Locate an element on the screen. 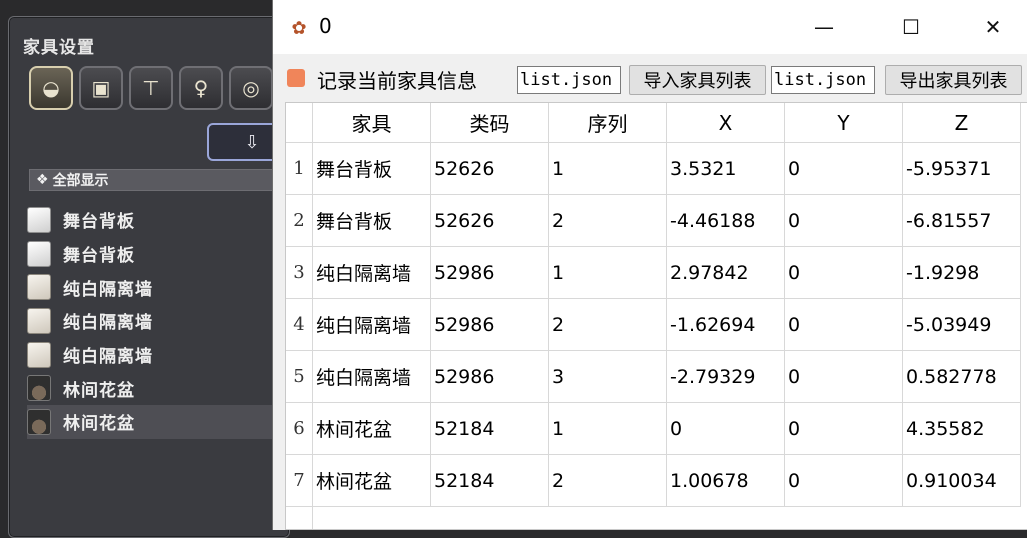 The width and height of the screenshot is (1027, 538). cell-z: -6.81557 is located at coordinates (962, 221).